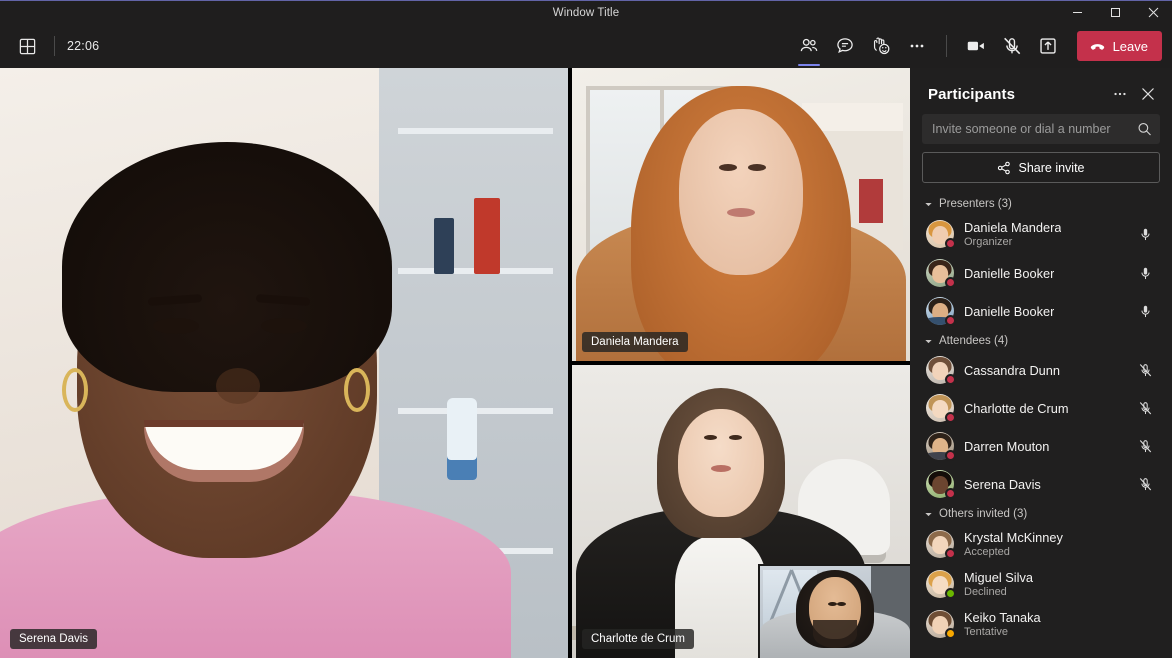  Describe the element at coordinates (1002, 617) in the screenshot. I see `participant-name: Keiko Tanaka` at that location.